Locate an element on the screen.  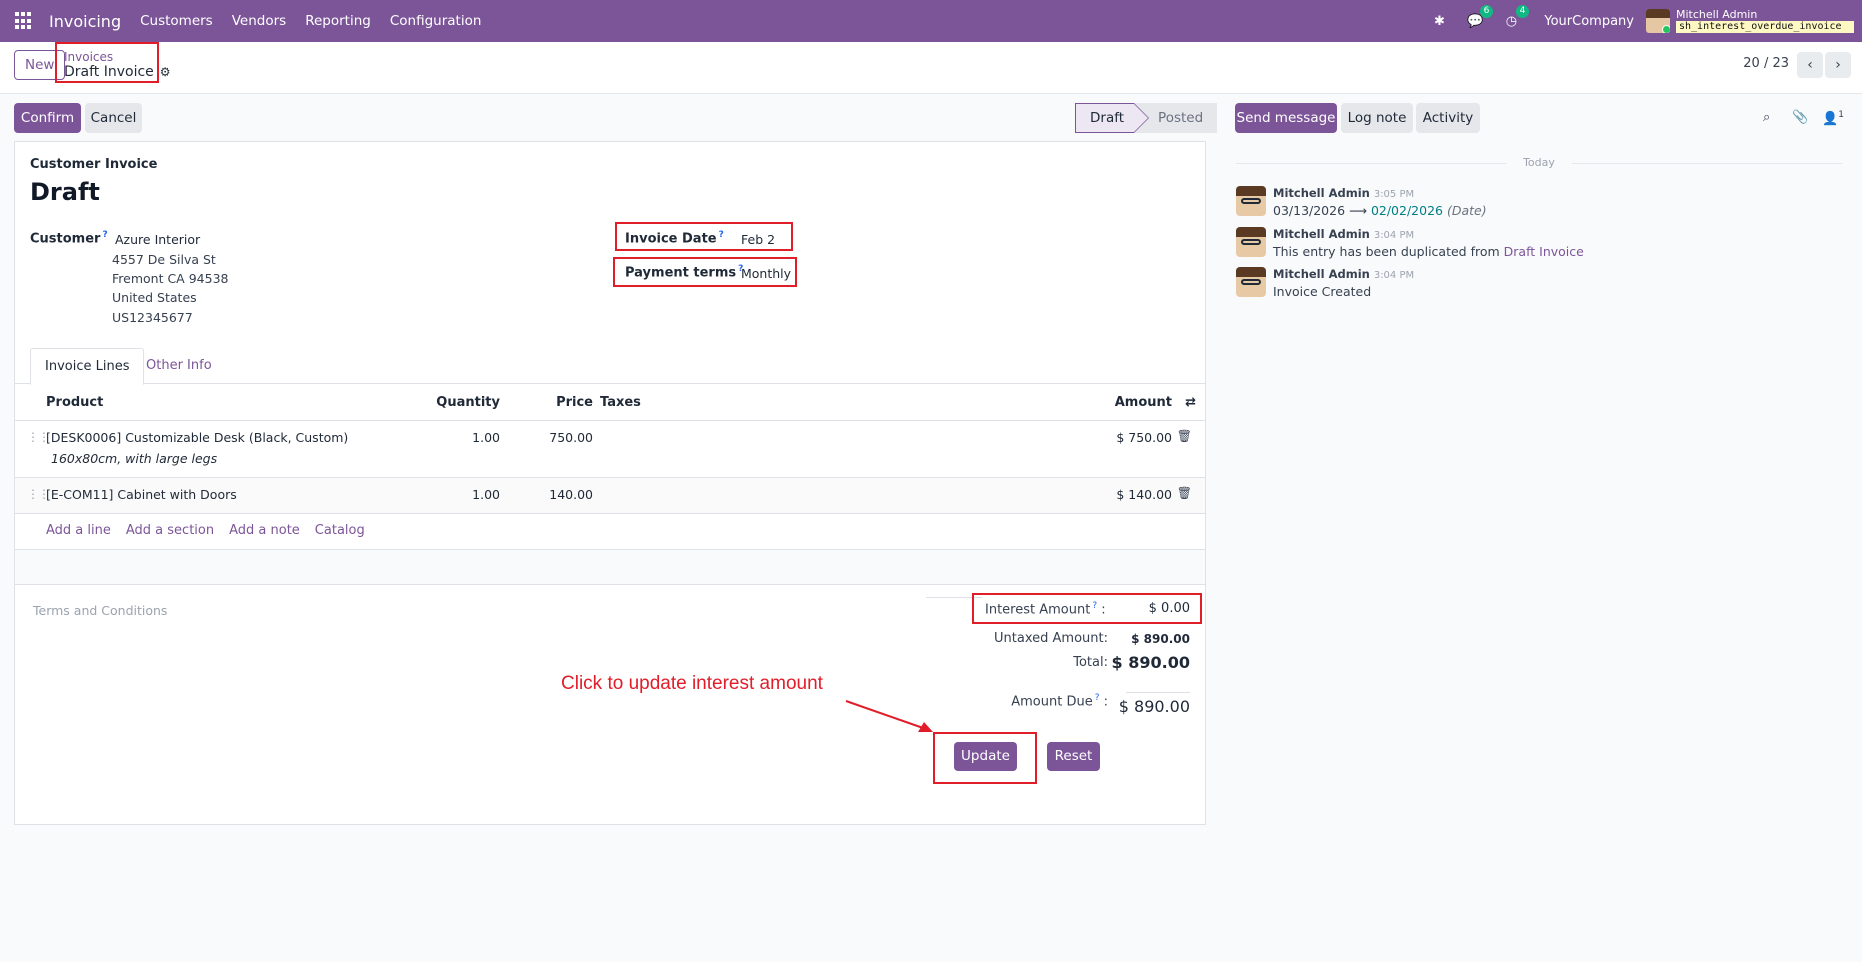
pager-next-button: › is located at coordinates (1838, 65).